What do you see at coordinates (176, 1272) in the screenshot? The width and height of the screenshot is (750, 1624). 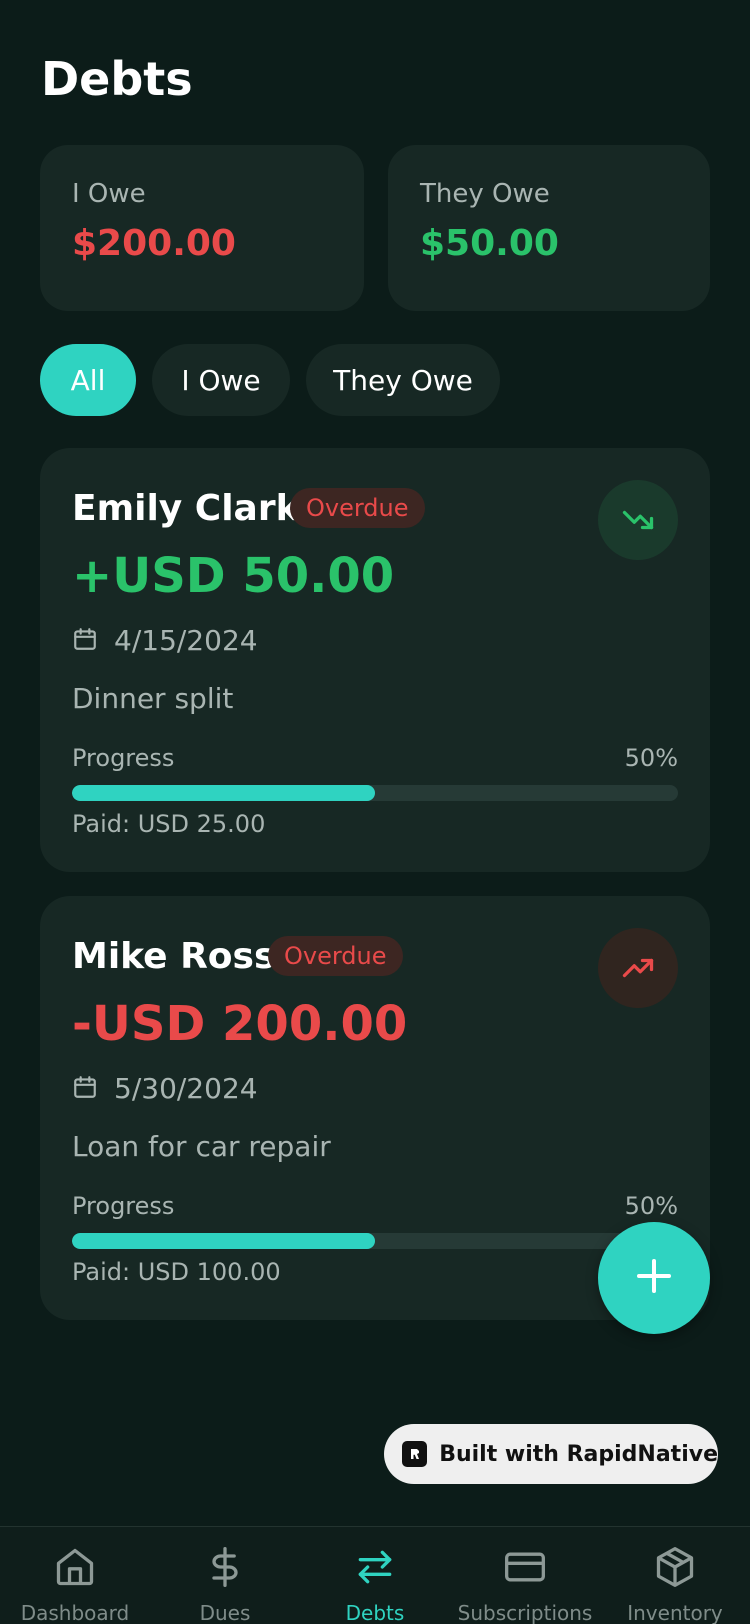 I see `paid-amount: Paid: USD 100.00` at bounding box center [176, 1272].